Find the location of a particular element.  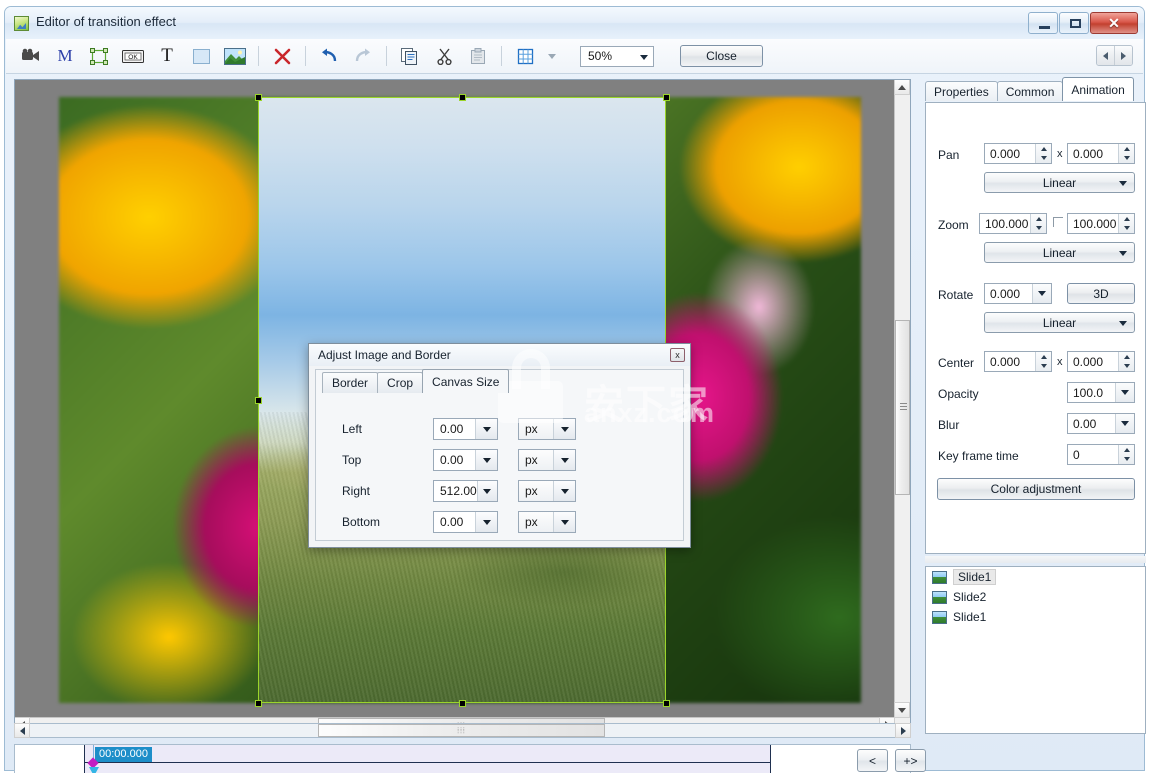

left-value-combobox: 0.00 is located at coordinates (465, 429).